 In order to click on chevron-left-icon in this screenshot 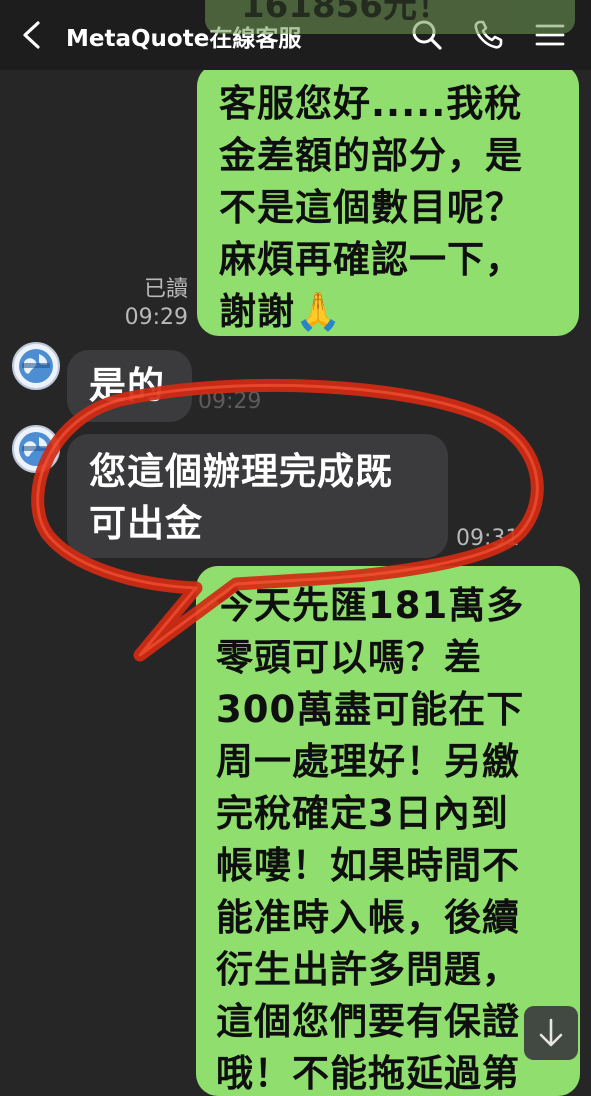, I will do `click(32, 35)`.